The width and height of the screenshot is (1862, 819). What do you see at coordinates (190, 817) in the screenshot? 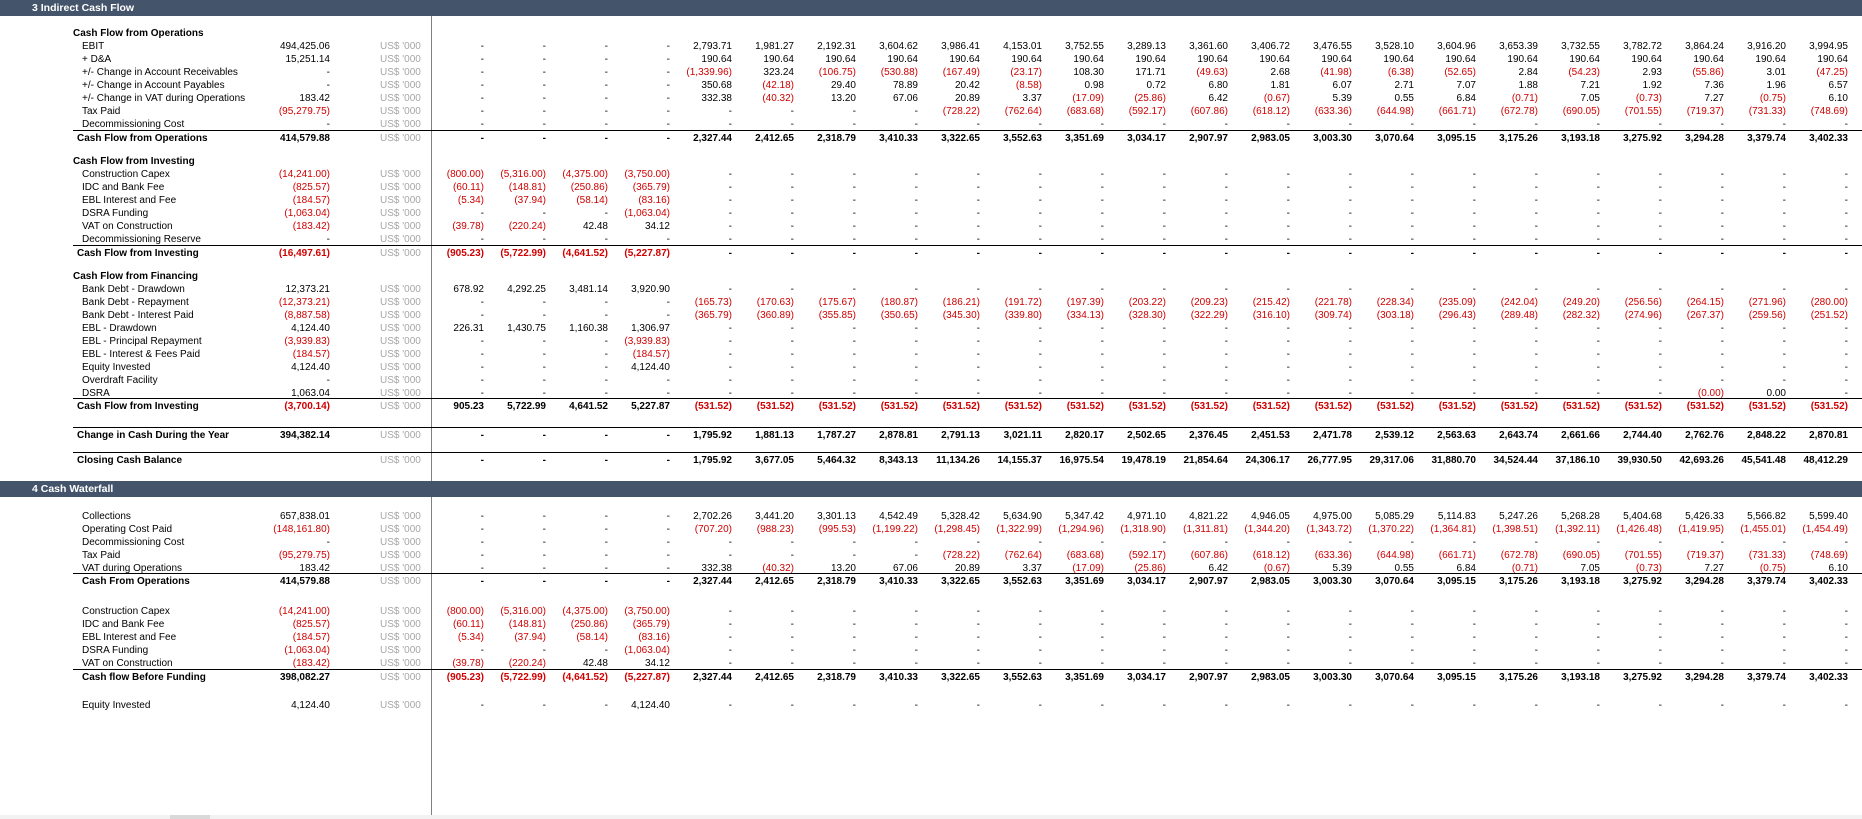
I see `horizontal-scrollbar` at bounding box center [190, 817].